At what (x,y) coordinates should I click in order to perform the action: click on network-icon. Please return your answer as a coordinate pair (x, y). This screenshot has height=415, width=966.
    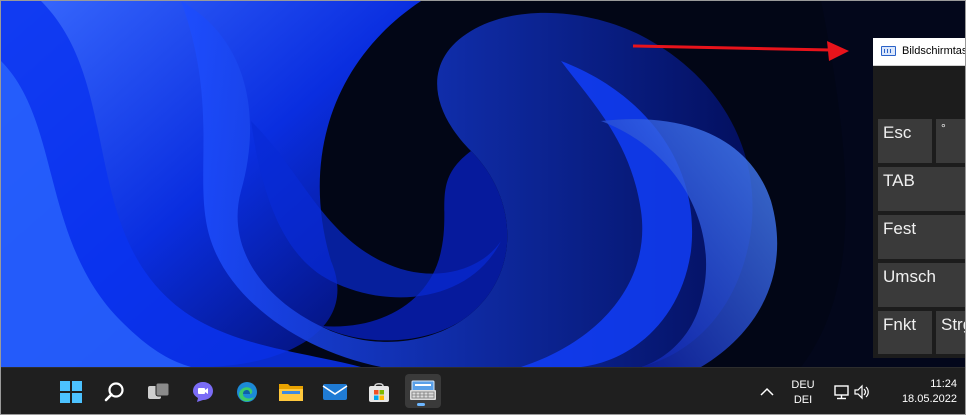
    Looking at the image, I should click on (841, 392).